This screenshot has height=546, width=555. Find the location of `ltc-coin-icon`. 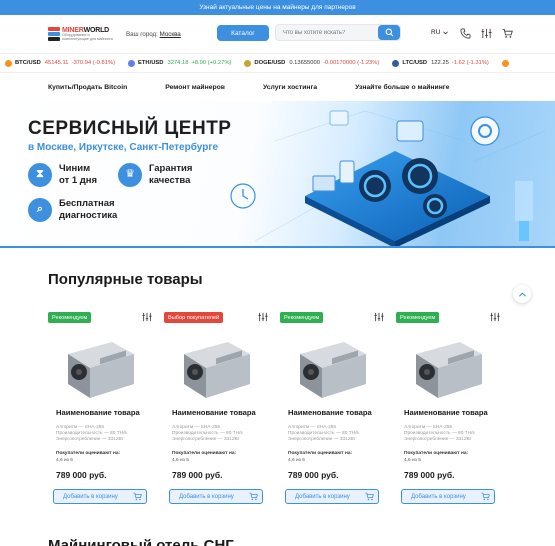

ltc-coin-icon is located at coordinates (396, 63).